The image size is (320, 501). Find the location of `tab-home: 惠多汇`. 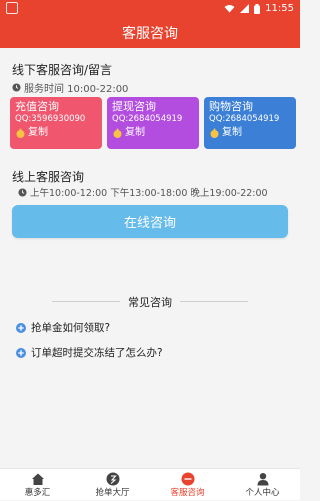

tab-home: 惠多汇 is located at coordinates (37, 485).